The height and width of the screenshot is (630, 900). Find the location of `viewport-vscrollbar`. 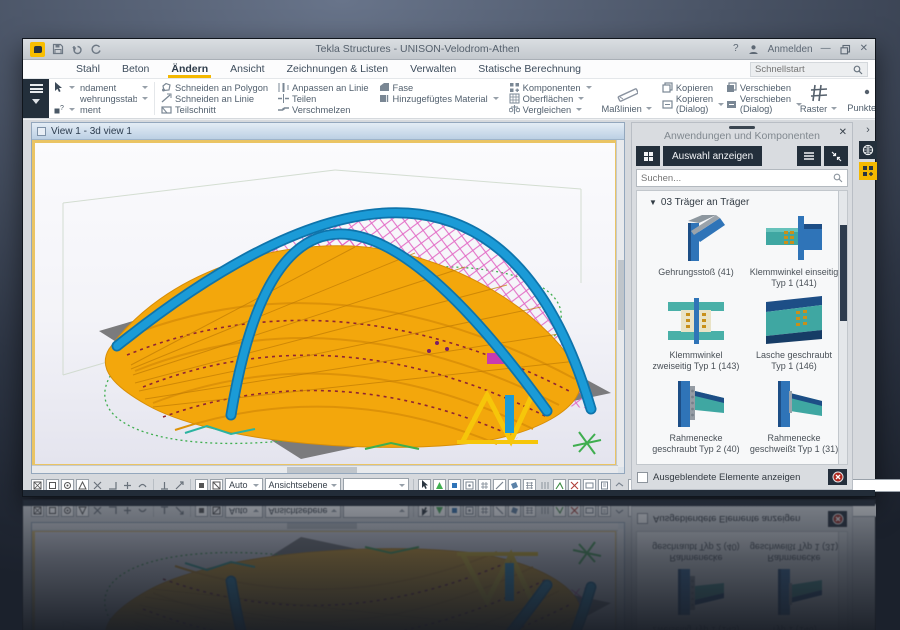

viewport-vscrollbar is located at coordinates (620, 303).